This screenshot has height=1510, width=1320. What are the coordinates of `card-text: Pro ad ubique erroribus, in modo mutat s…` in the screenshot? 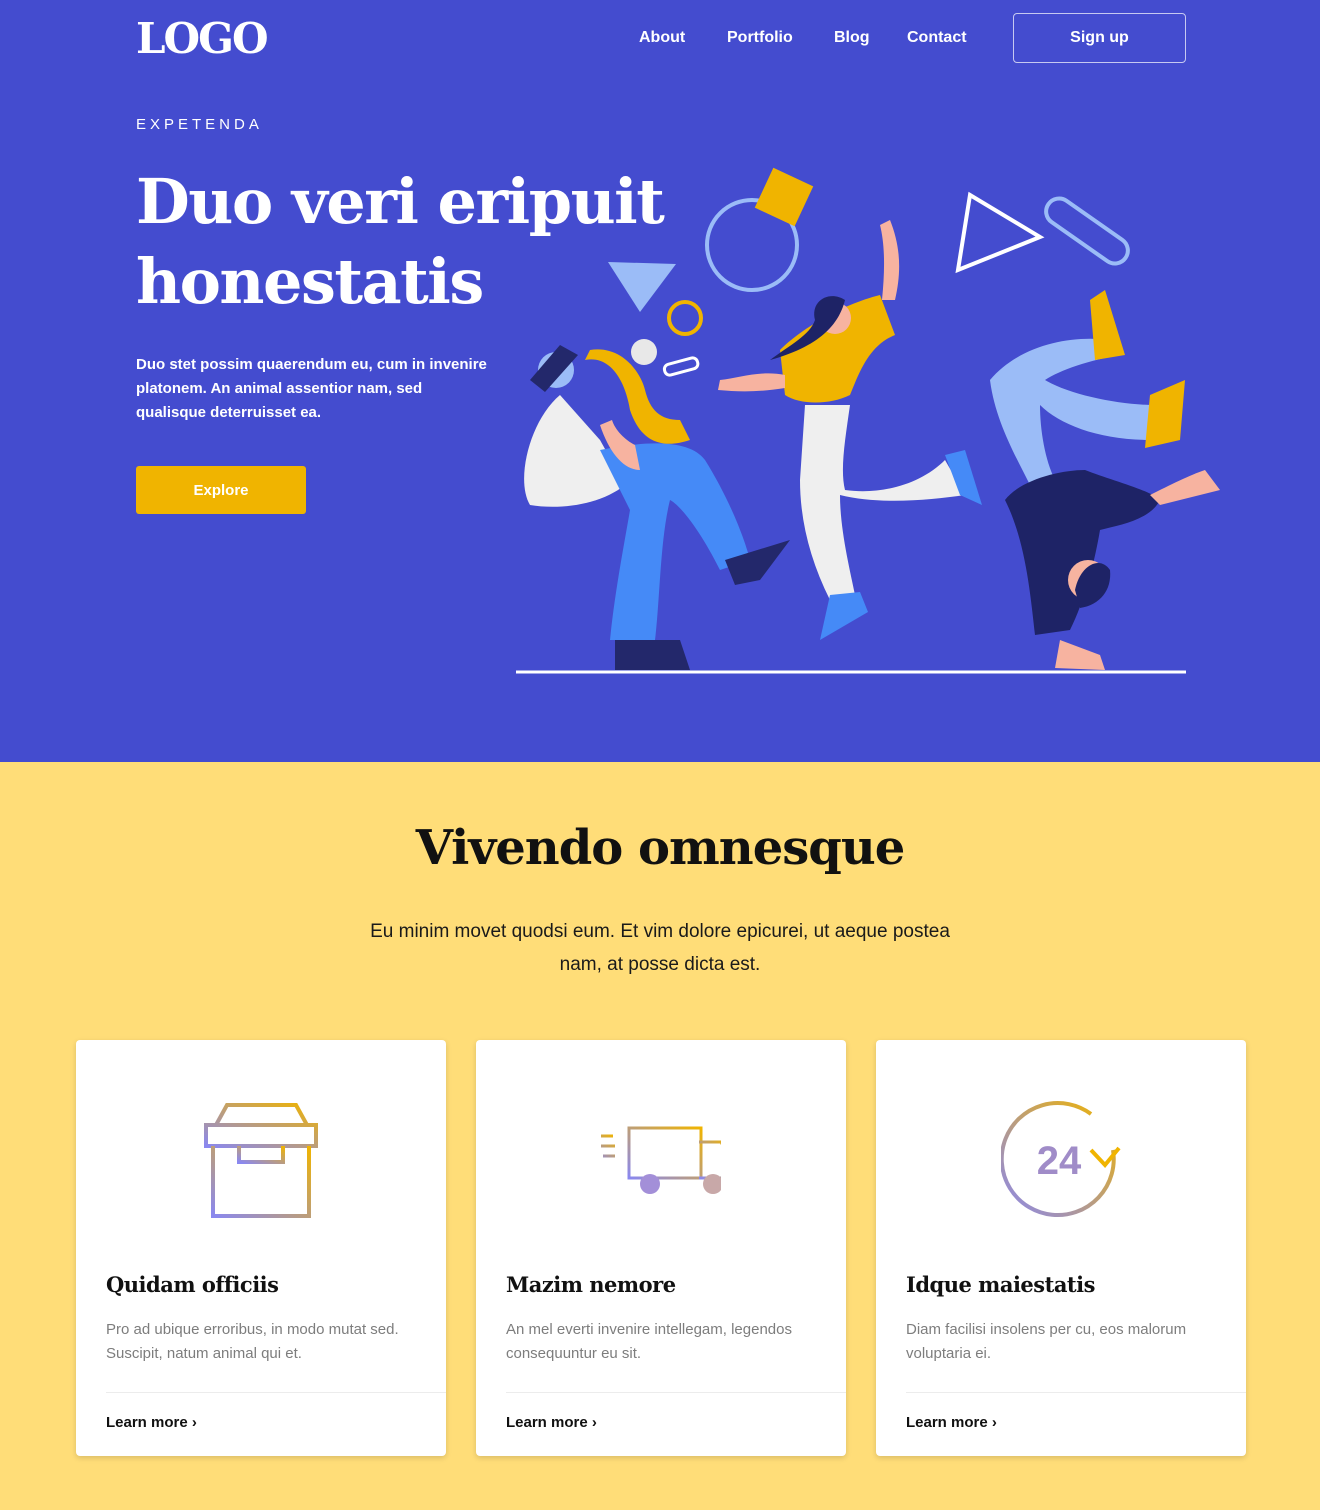 It's located at (252, 1341).